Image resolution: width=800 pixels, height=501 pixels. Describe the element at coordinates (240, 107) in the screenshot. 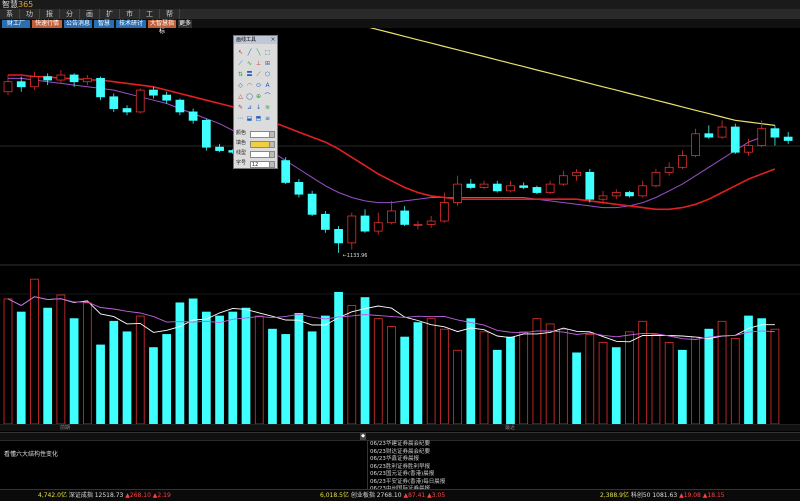

I see `draw-tool-icon: ✎` at that location.